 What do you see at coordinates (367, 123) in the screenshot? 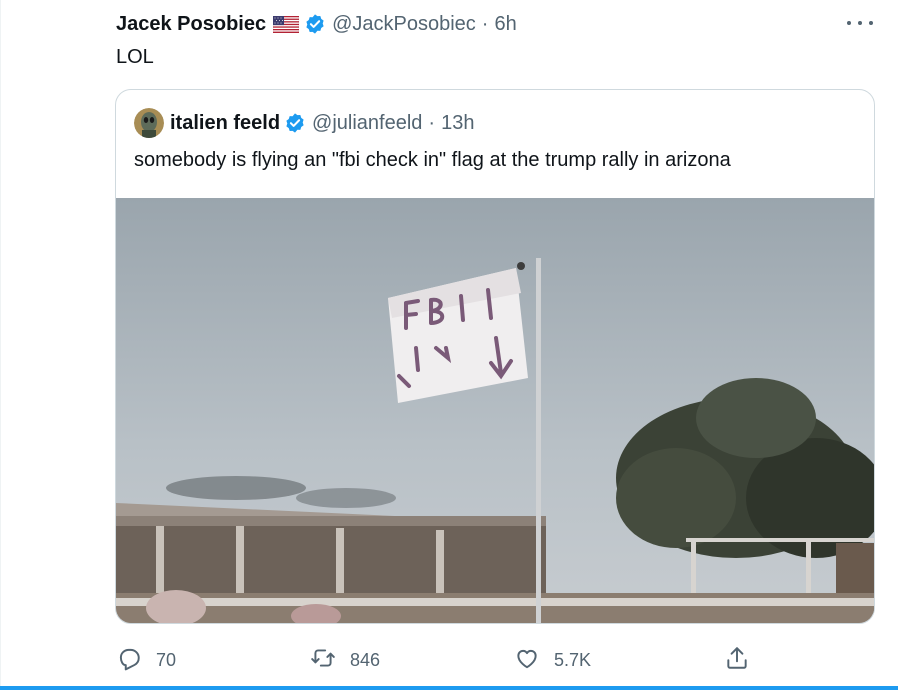
I see `quoted-author-handle: @julianfeeld` at bounding box center [367, 123].